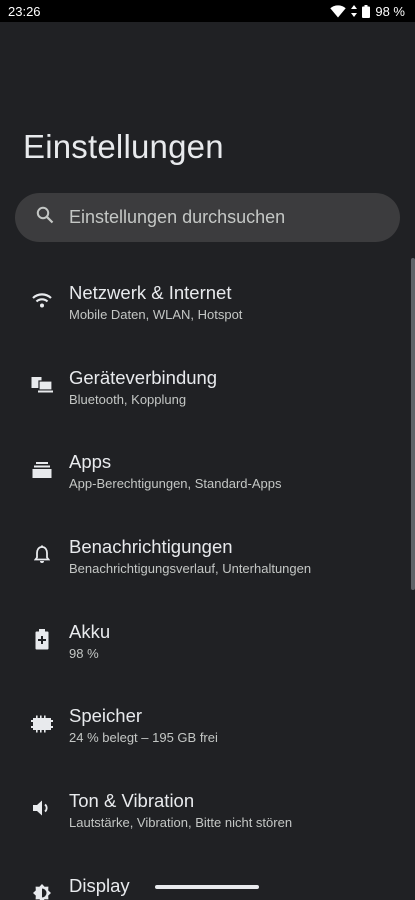 This screenshot has height=900, width=415. What do you see at coordinates (42, 554) in the screenshot?
I see `bell-icon` at bounding box center [42, 554].